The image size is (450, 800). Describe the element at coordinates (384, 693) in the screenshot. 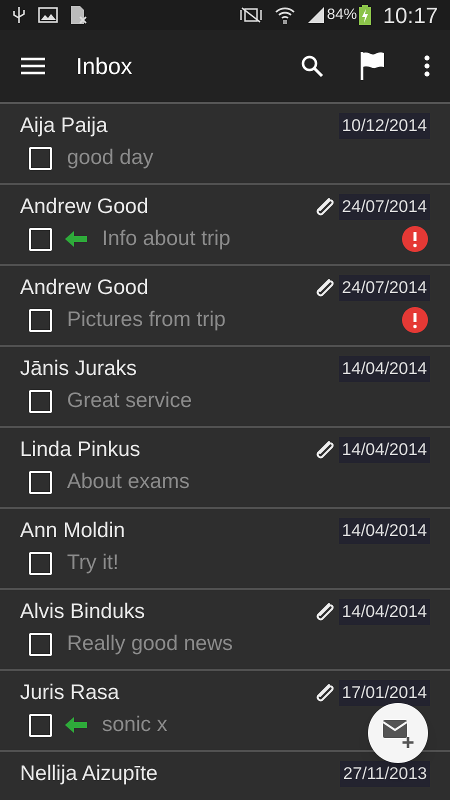

I see `message-date: 17/01/2014` at that location.